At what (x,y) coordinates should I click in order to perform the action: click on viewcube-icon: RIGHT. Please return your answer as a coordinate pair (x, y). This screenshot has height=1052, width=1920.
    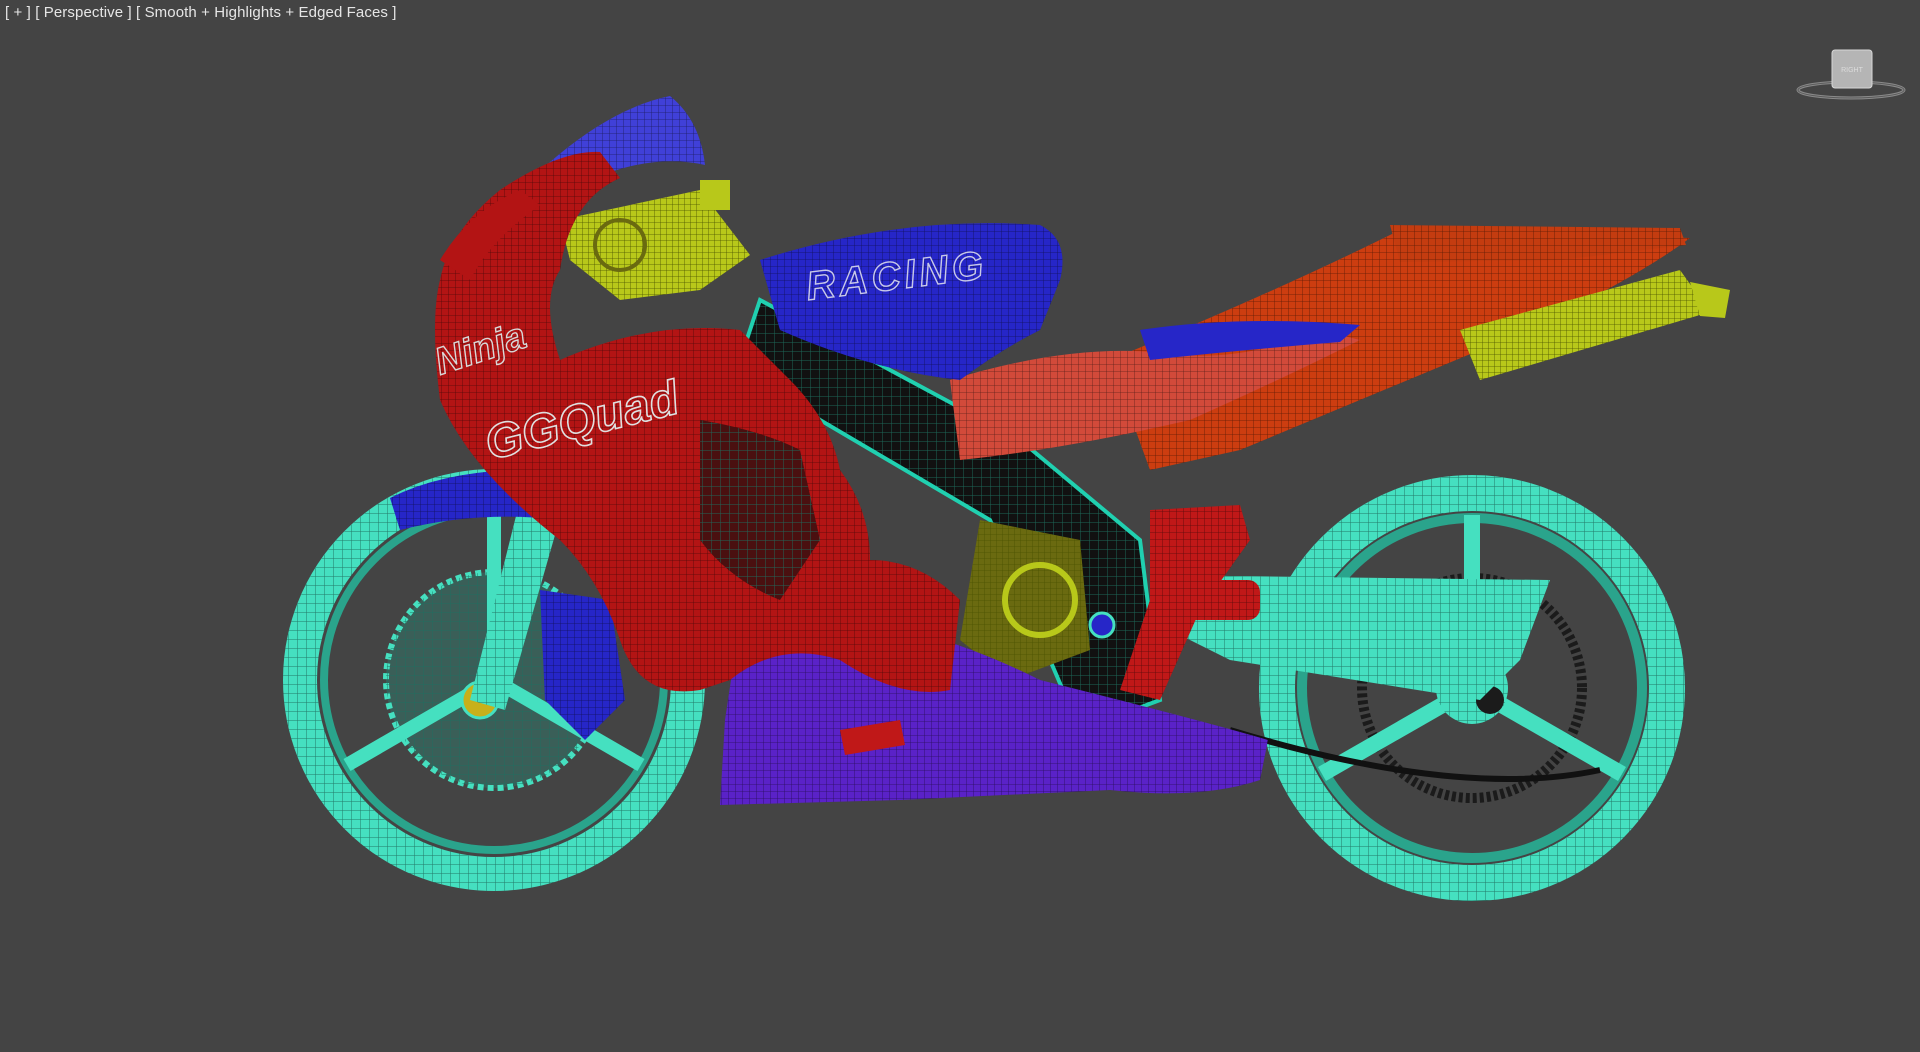
    Looking at the image, I should click on (1851, 74).